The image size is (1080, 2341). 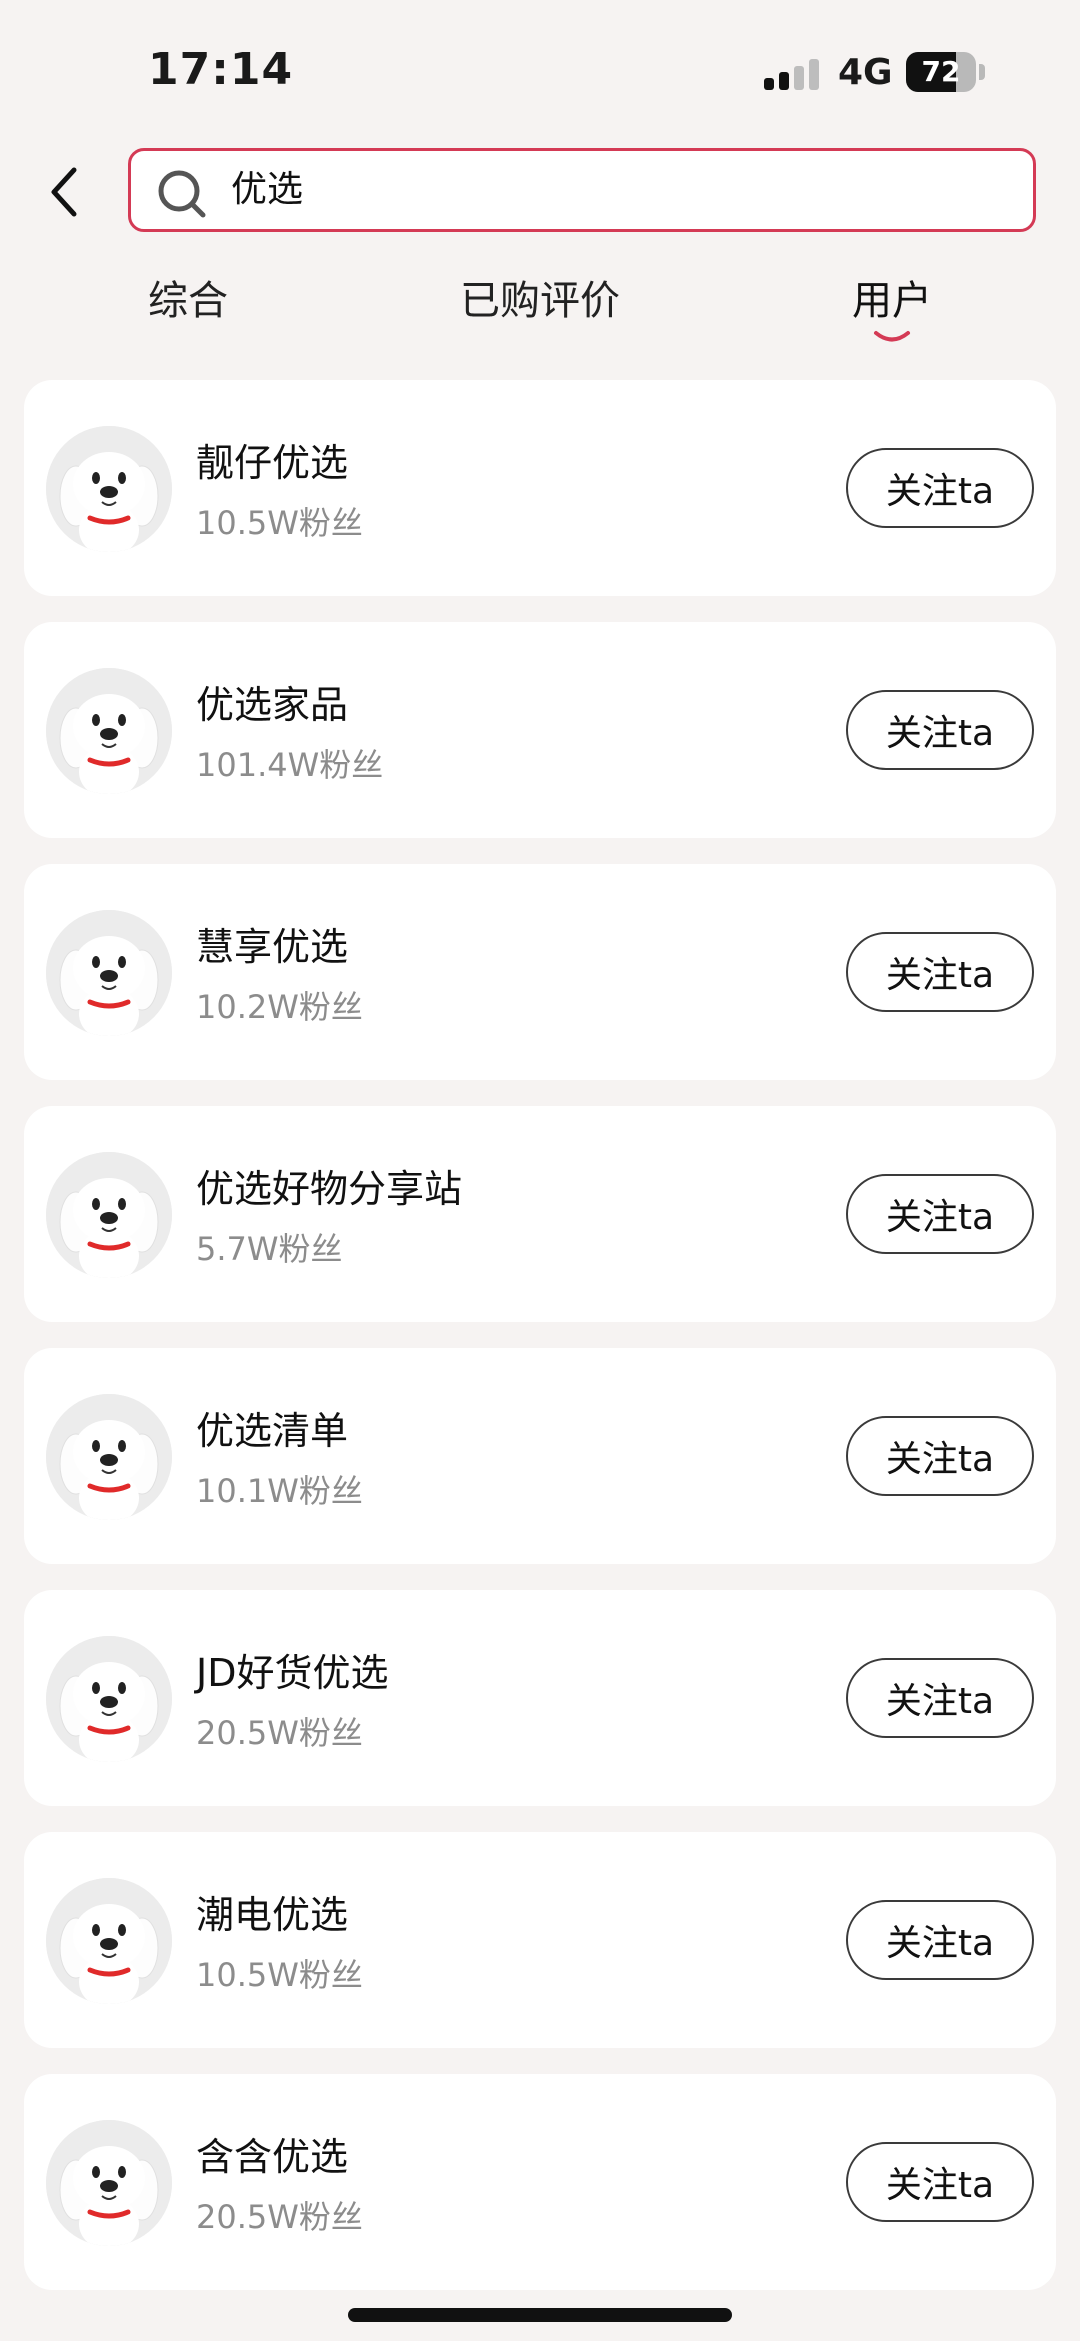 I want to click on user-card: 优选好物分享站 5.7W粉丝 关注ta, so click(x=540, y=1214).